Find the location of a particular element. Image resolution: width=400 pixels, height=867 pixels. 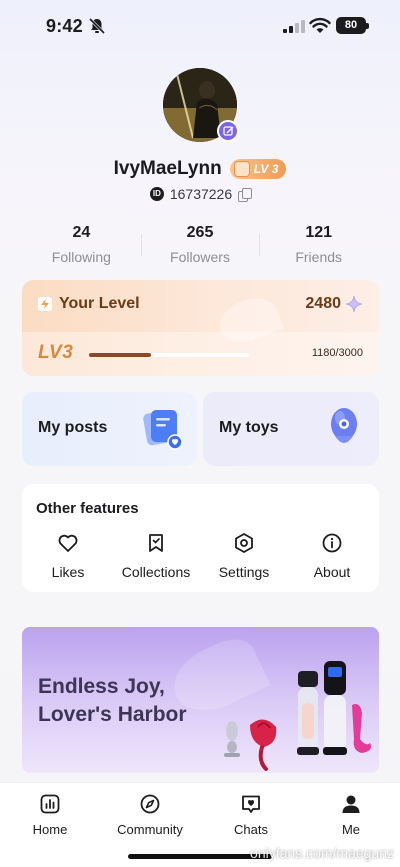

stat-followers: 265 Followers is located at coordinates (200, 246).